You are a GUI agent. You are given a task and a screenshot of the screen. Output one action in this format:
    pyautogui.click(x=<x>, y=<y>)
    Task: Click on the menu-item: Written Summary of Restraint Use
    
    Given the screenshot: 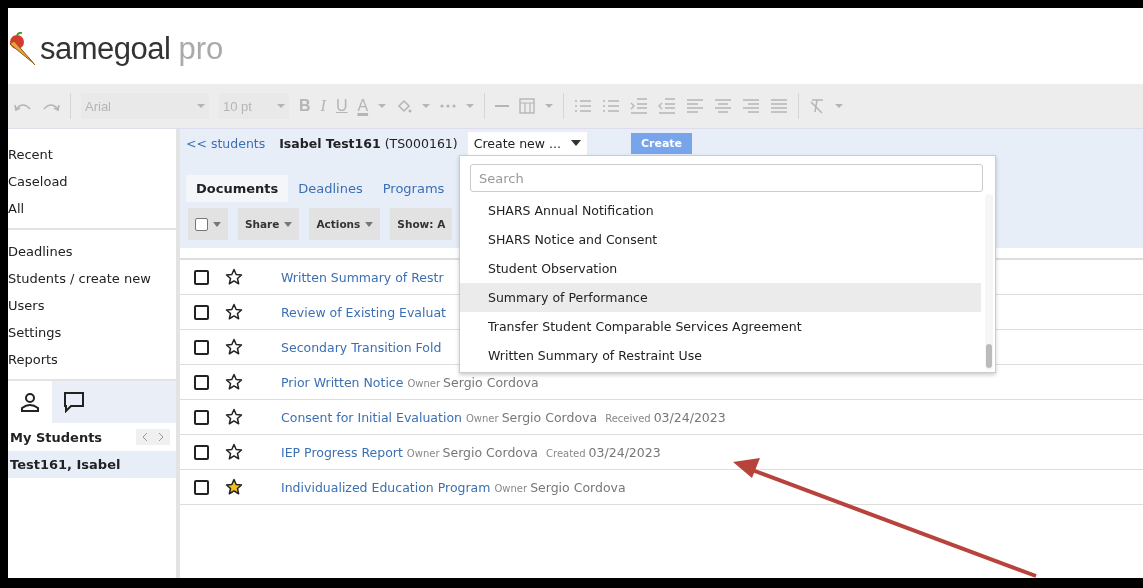 What is the action you would take?
    pyautogui.click(x=720, y=355)
    